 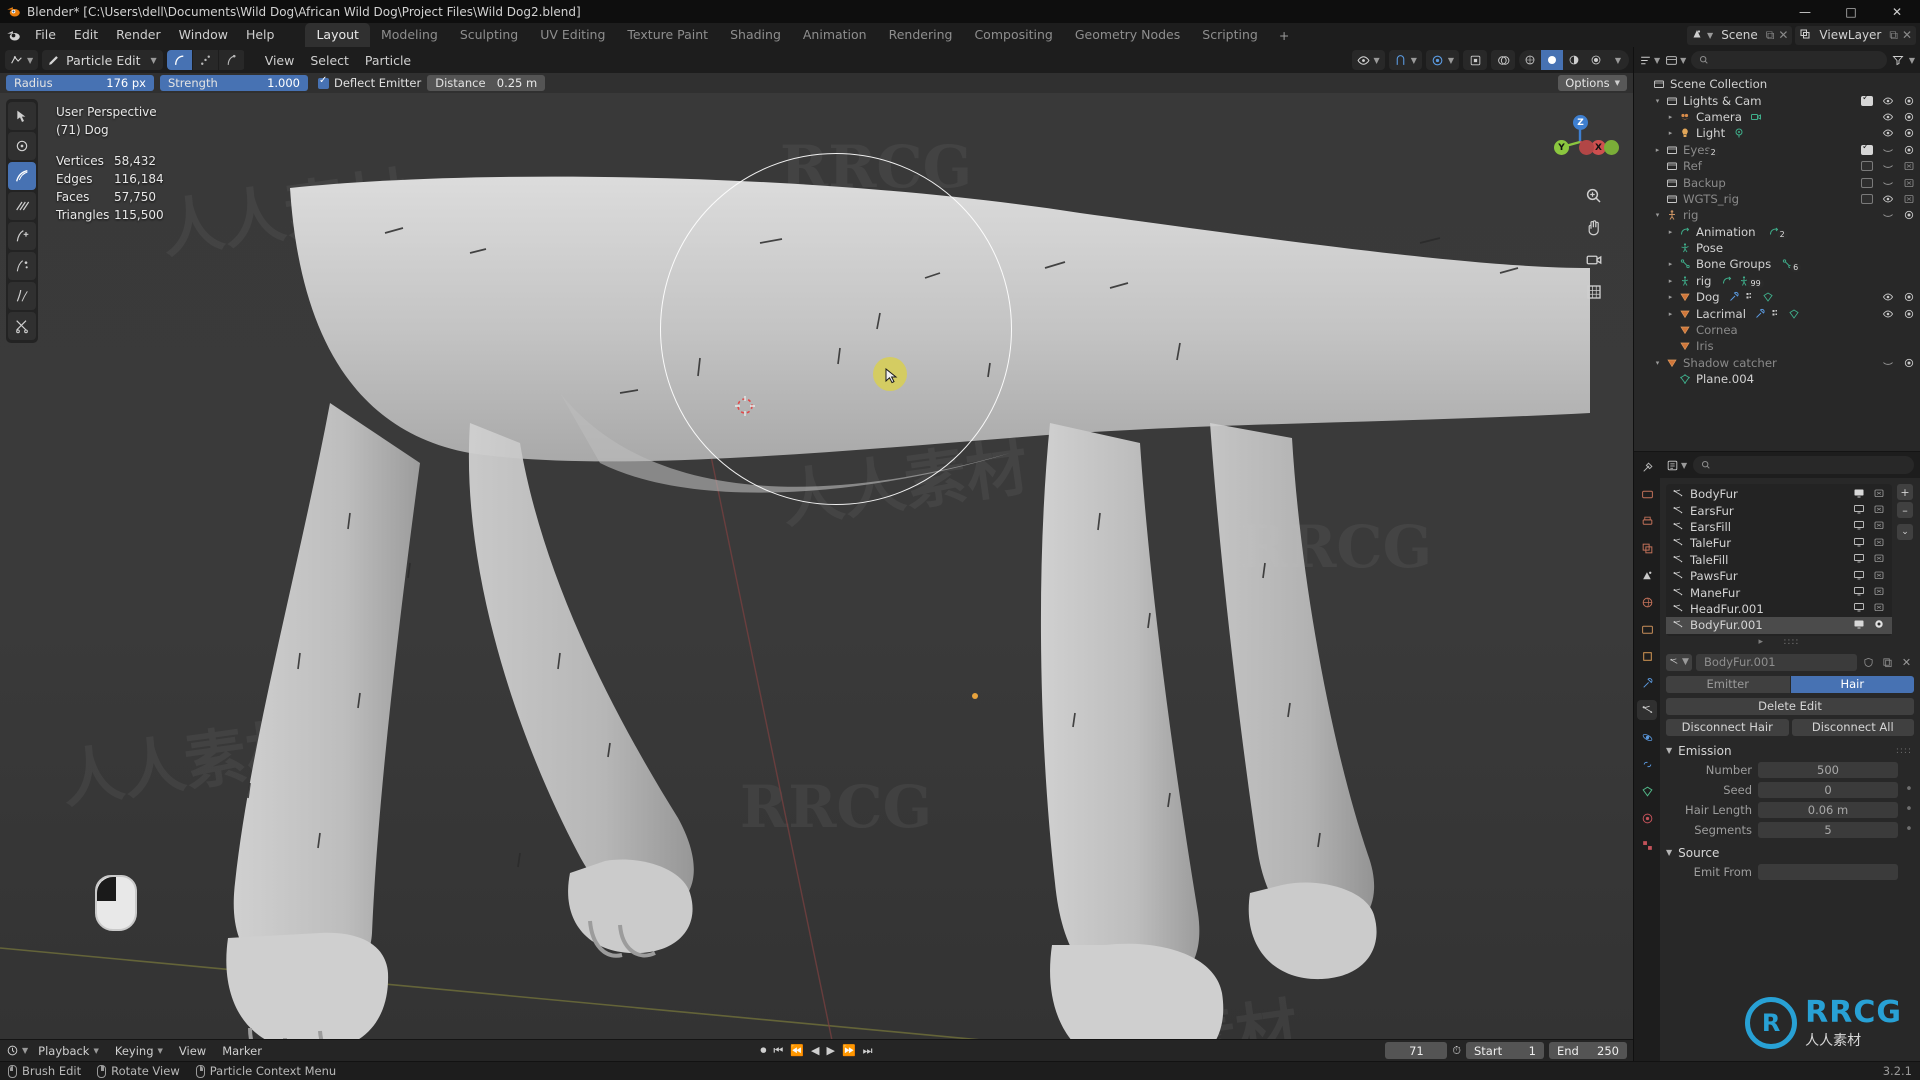 I want to click on visibility-selector: ▼, so click(x=1368, y=60).